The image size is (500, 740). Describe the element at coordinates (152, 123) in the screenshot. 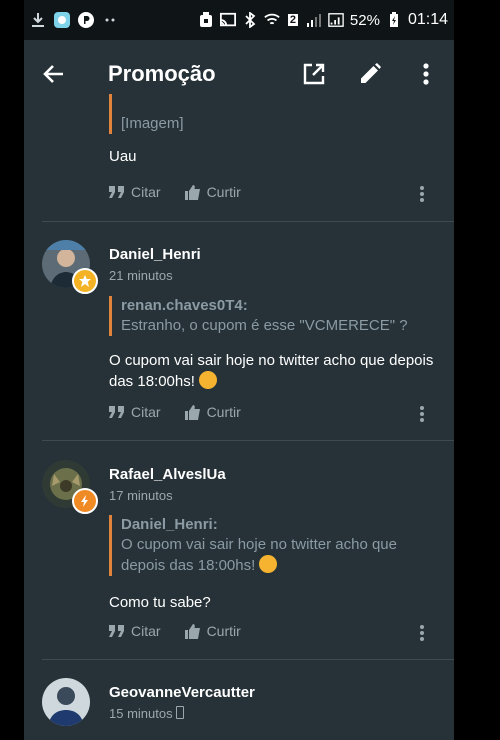

I see `quote-text: [Imagem]` at that location.